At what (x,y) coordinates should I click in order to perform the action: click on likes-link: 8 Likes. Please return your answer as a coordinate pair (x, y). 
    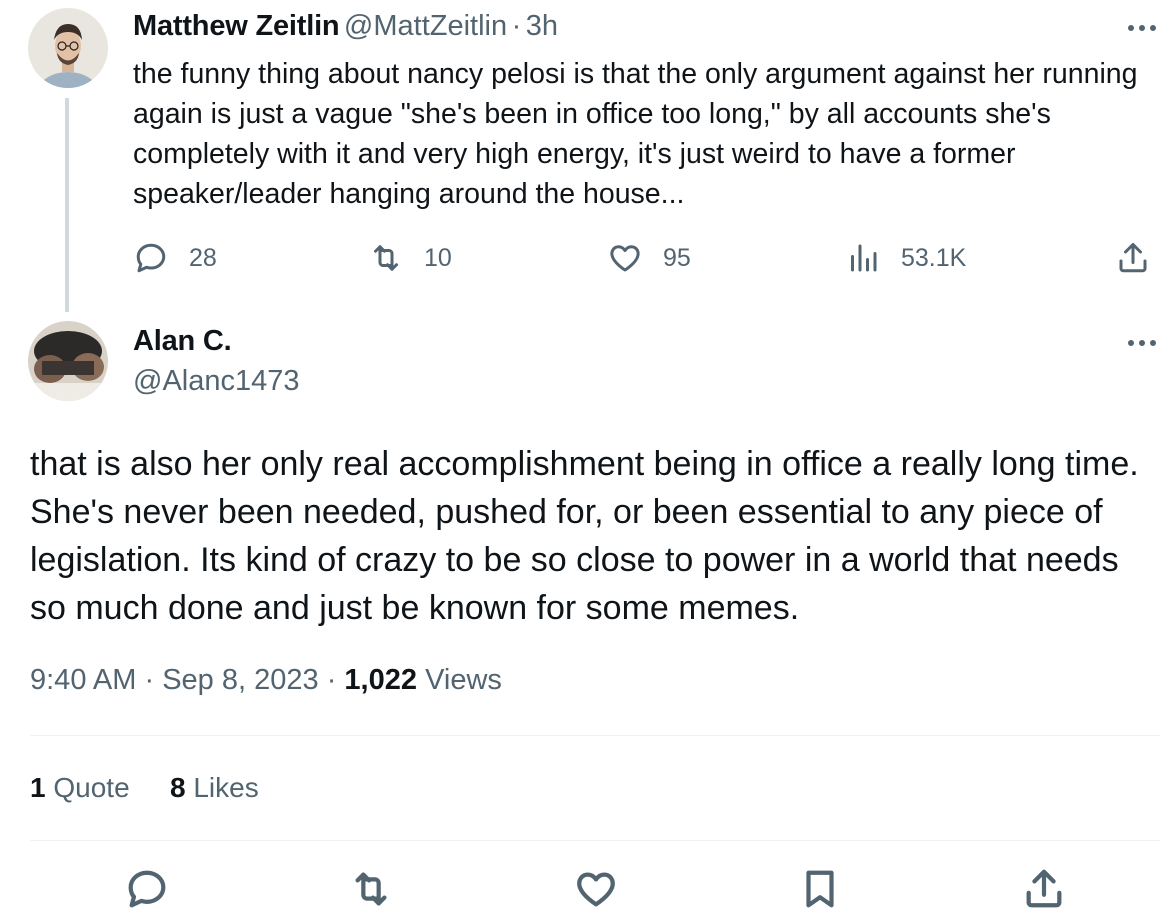
    Looking at the image, I should click on (214, 788).